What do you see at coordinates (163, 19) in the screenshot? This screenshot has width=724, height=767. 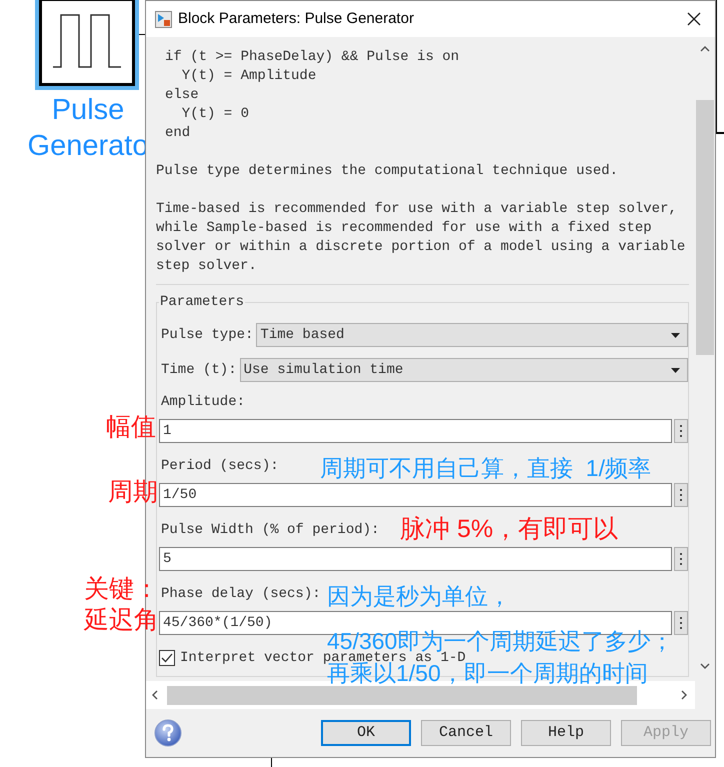 I see `block-diagram-icon` at bounding box center [163, 19].